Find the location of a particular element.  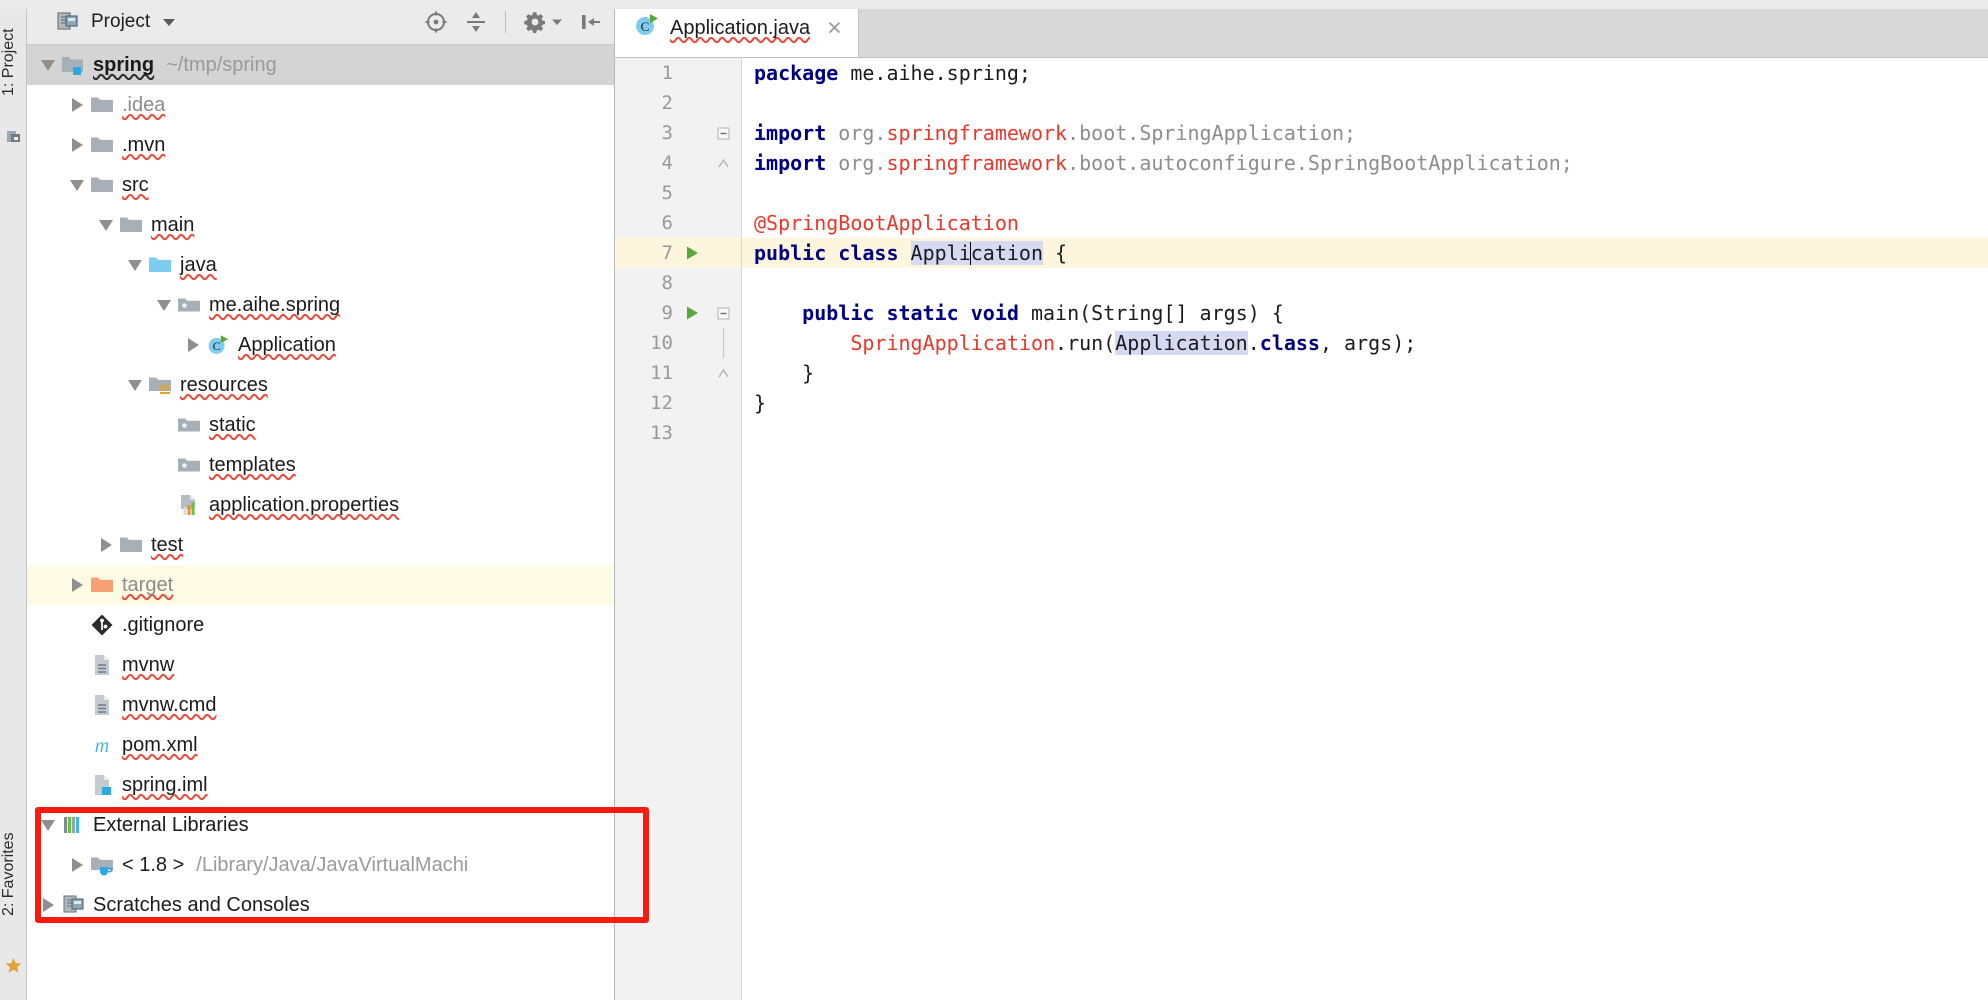

code-line-6: @SpringBootApplication is located at coordinates (1365, 223).